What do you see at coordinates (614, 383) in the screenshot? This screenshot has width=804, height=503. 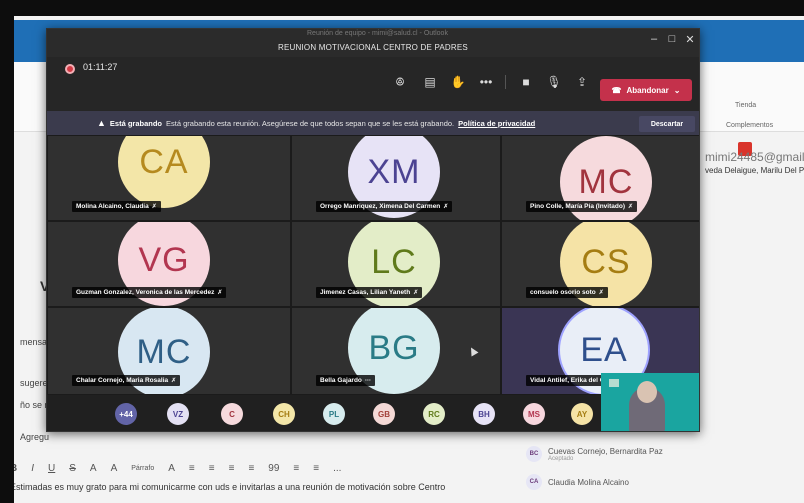 I see `background-picture` at bounding box center [614, 383].